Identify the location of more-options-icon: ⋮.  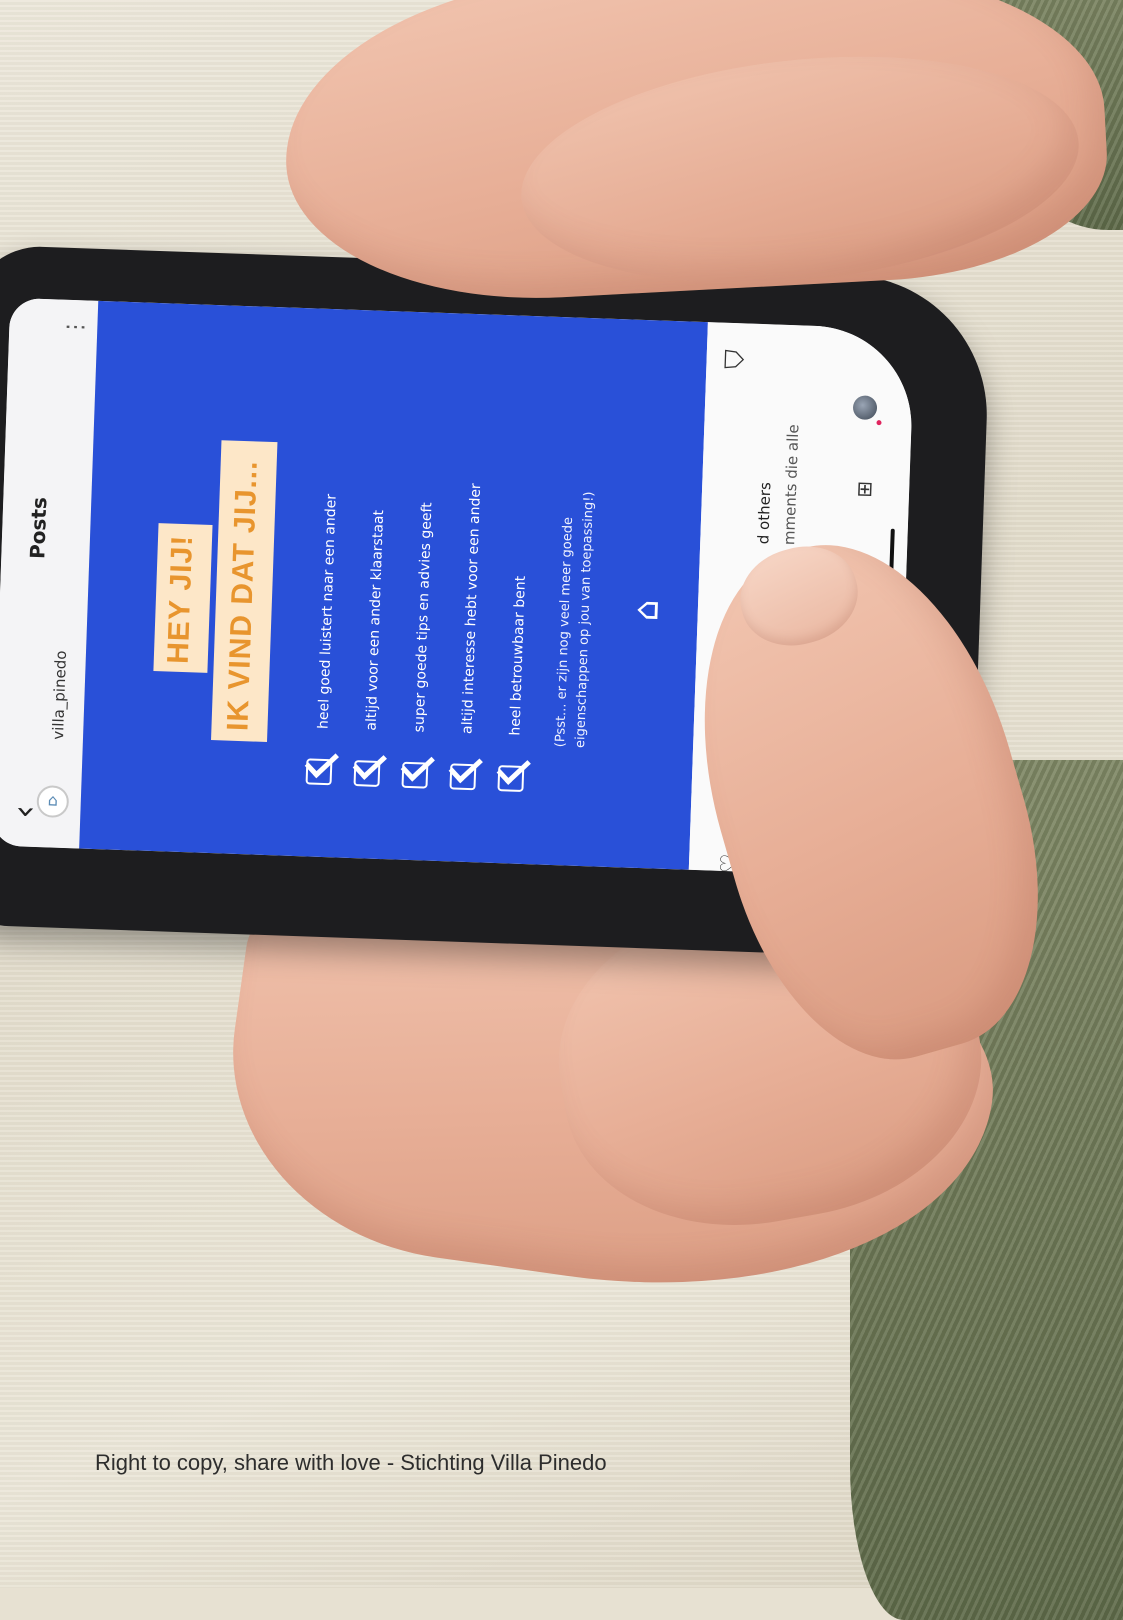
(76, 327).